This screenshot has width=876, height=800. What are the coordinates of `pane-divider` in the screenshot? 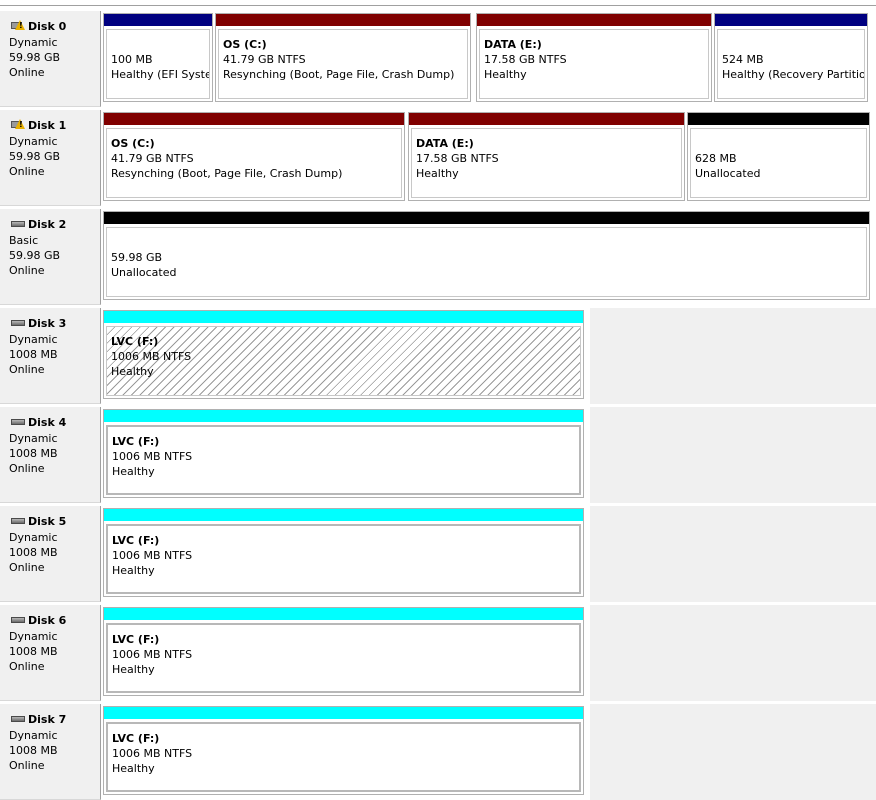 It's located at (438, 3).